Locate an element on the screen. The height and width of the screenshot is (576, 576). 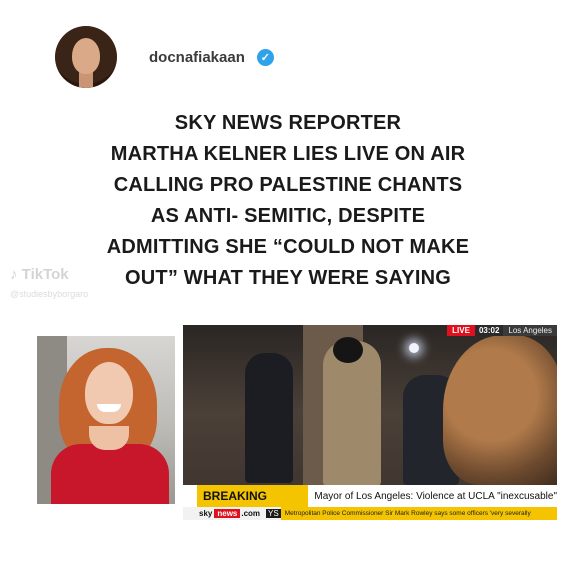
post-header: docnafiakaan ✓ is located at coordinates (164, 57).